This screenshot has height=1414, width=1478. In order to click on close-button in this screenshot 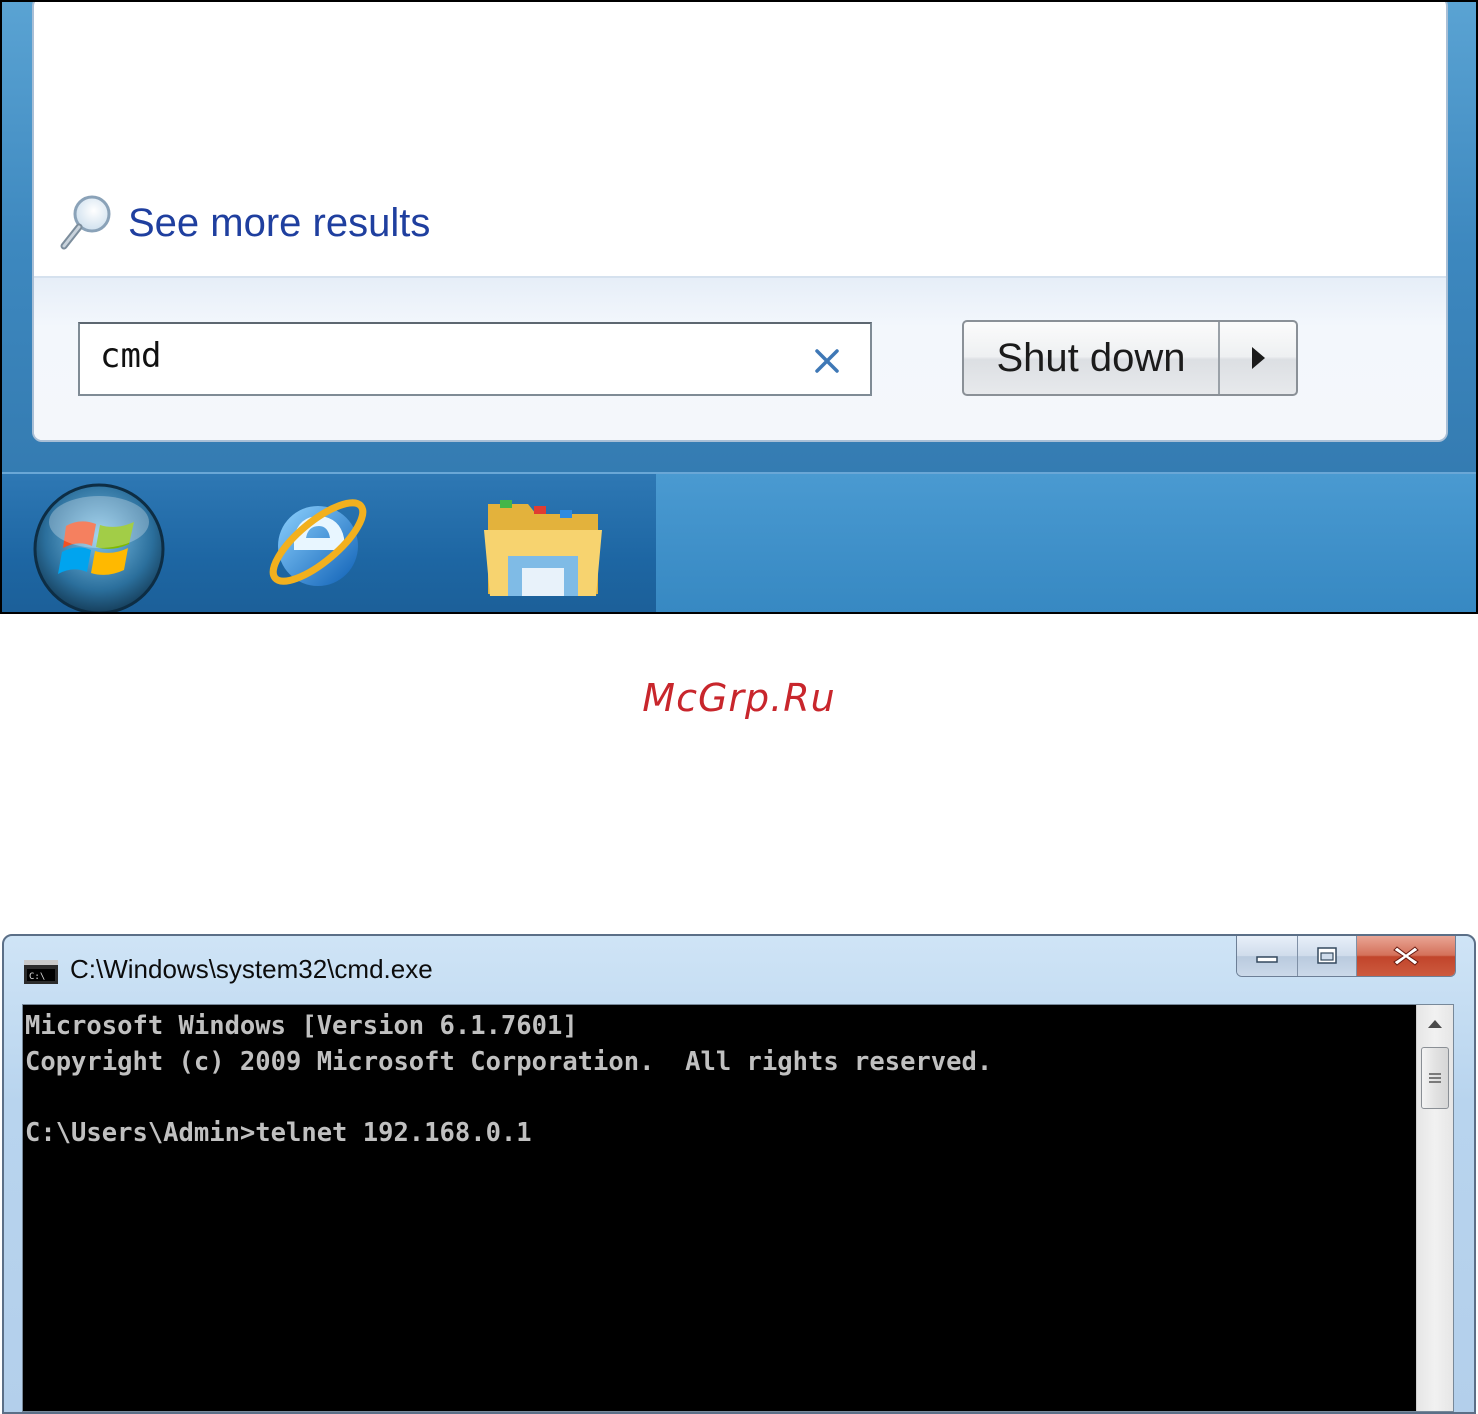, I will do `click(1406, 956)`.